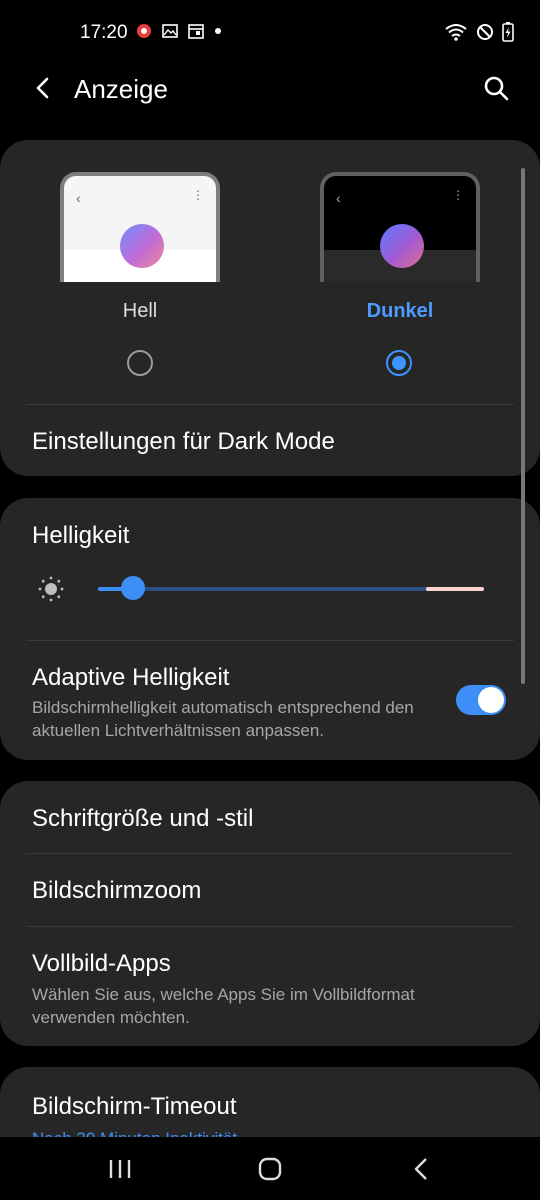 The height and width of the screenshot is (1200, 540). I want to click on light-phone-mockup: ‹ ⋮, so click(140, 227).